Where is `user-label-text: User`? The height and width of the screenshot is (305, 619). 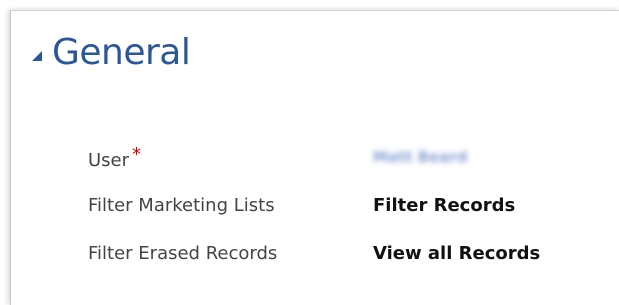 user-label-text: User is located at coordinates (109, 160).